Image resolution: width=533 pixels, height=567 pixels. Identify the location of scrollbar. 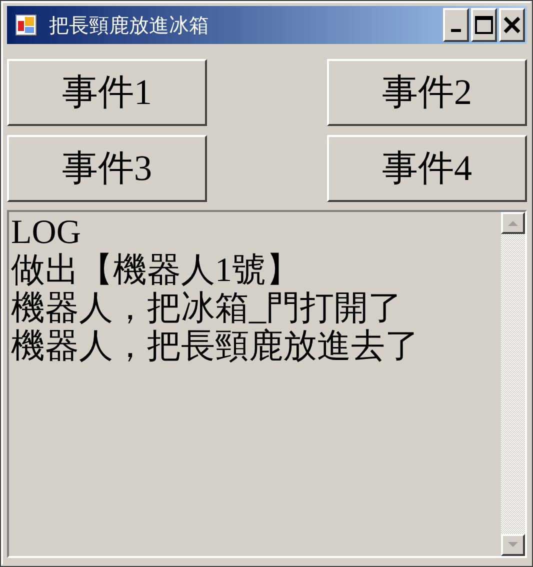
(513, 384).